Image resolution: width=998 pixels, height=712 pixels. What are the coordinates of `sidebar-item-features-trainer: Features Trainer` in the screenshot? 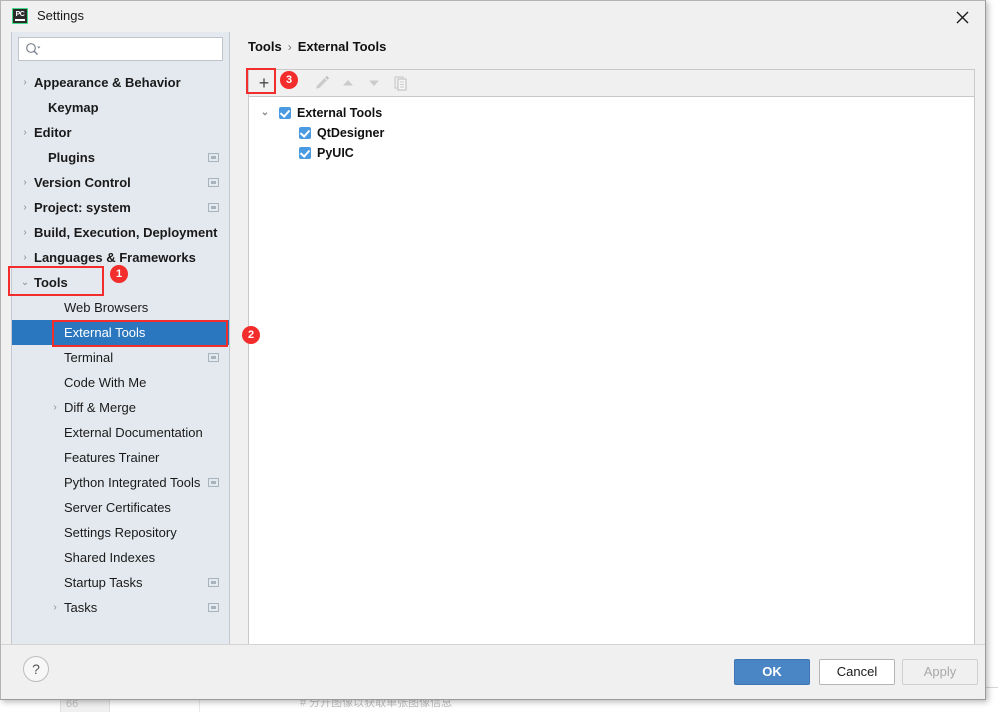 It's located at (120, 457).